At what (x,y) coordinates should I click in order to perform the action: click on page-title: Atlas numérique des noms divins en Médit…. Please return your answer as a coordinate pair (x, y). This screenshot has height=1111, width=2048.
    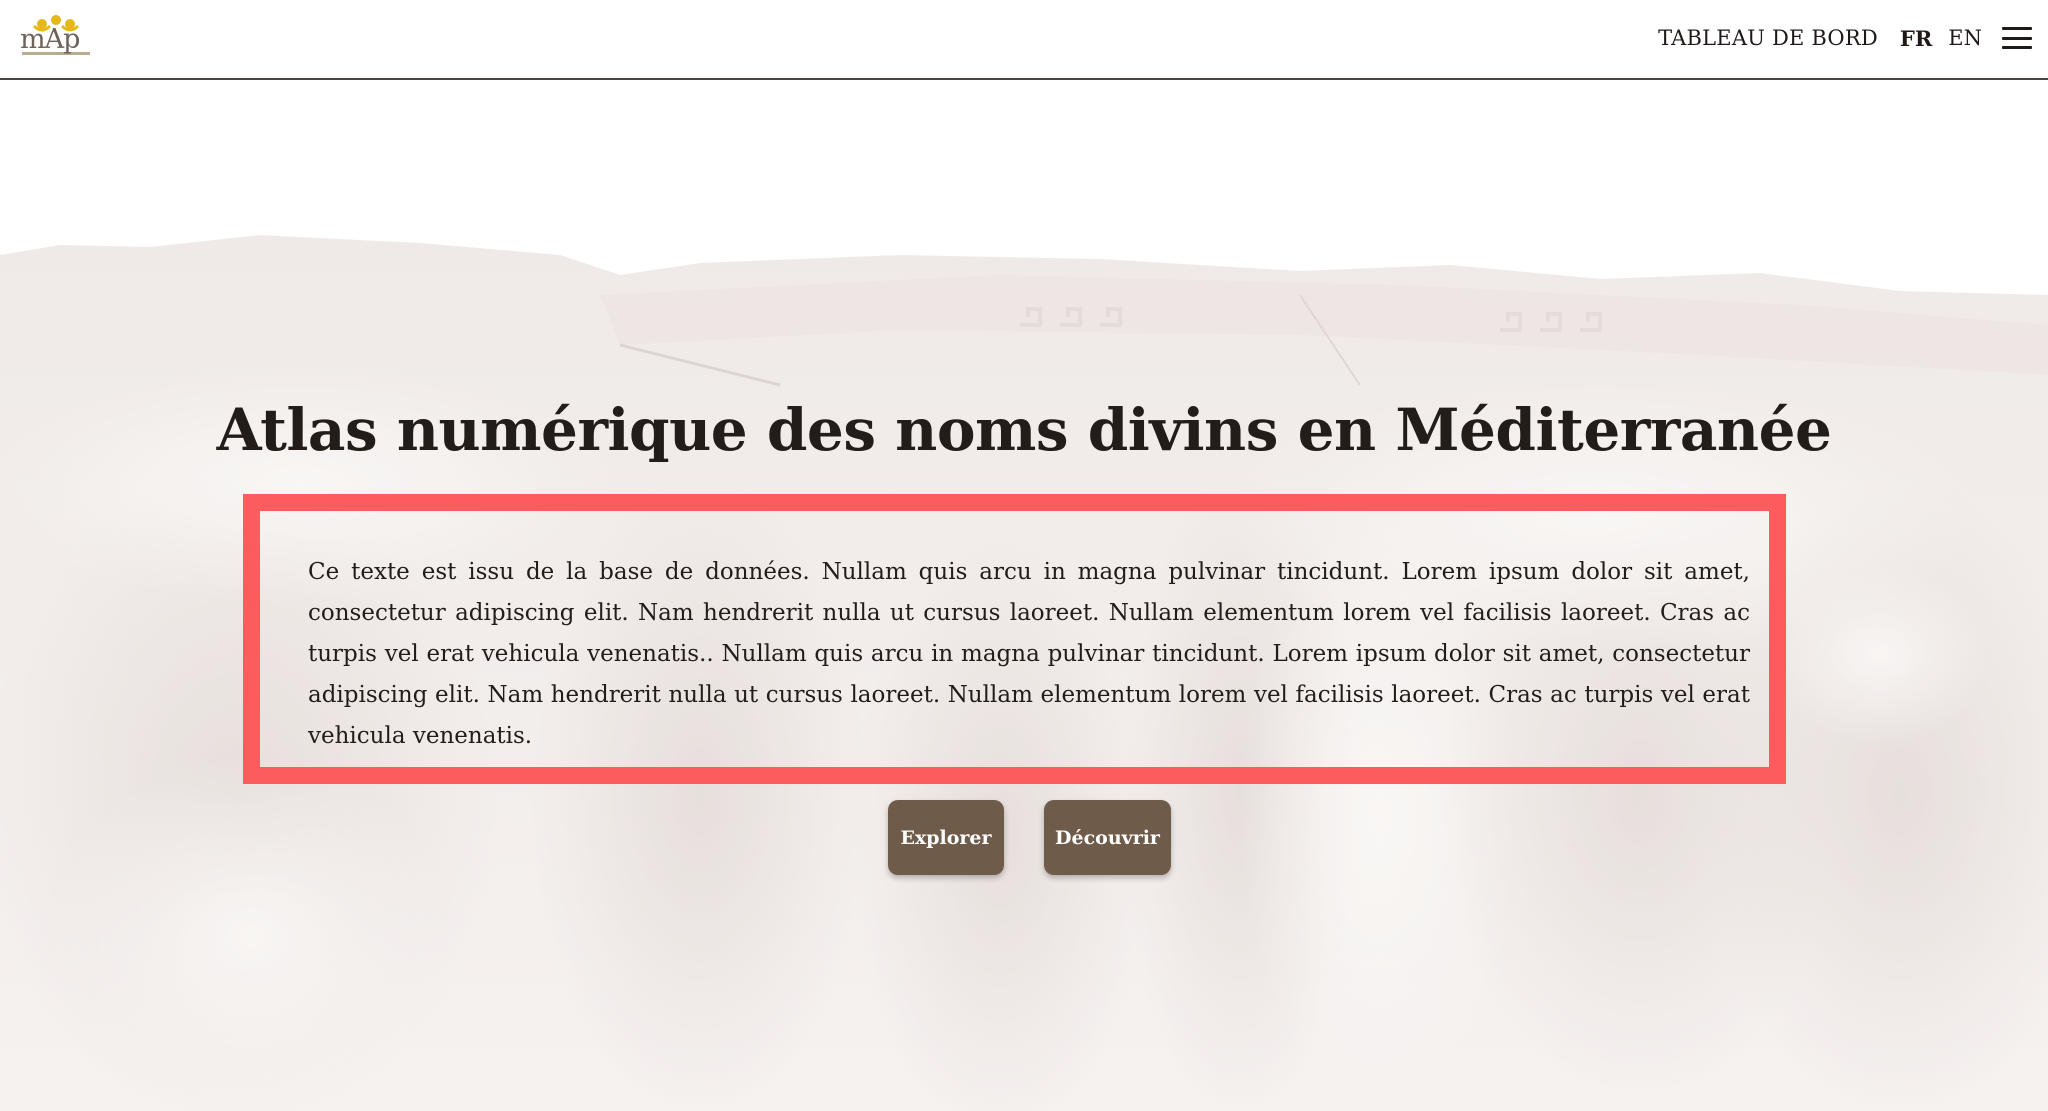
    Looking at the image, I should click on (1024, 430).